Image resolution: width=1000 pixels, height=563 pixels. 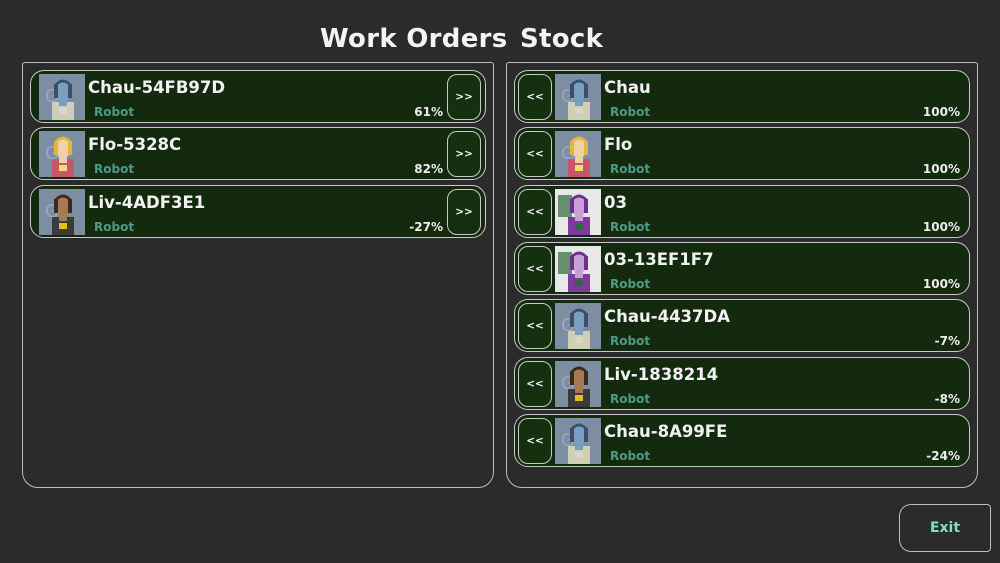 What do you see at coordinates (742, 154) in the screenshot?
I see `stock-card: G Flo Robot 100% <<` at bounding box center [742, 154].